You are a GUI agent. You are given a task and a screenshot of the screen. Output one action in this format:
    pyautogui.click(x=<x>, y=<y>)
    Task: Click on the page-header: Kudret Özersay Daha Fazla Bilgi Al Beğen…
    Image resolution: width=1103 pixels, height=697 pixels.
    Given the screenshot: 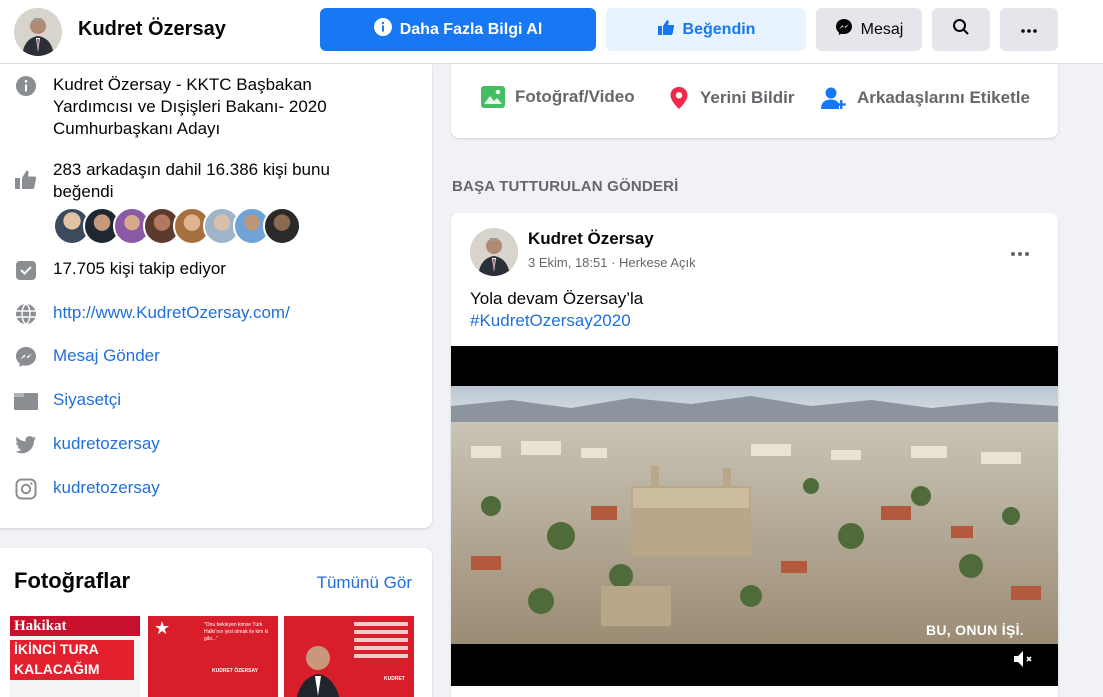 What is the action you would take?
    pyautogui.click(x=551, y=32)
    